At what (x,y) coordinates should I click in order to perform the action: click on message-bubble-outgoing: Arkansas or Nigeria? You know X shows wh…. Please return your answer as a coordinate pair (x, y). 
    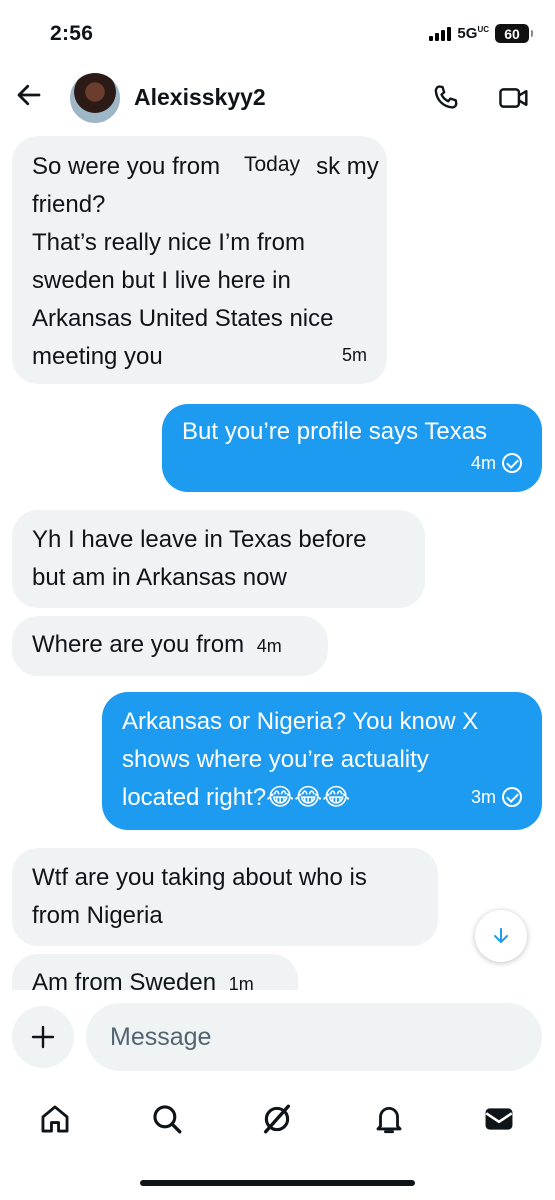
    Looking at the image, I should click on (322, 761).